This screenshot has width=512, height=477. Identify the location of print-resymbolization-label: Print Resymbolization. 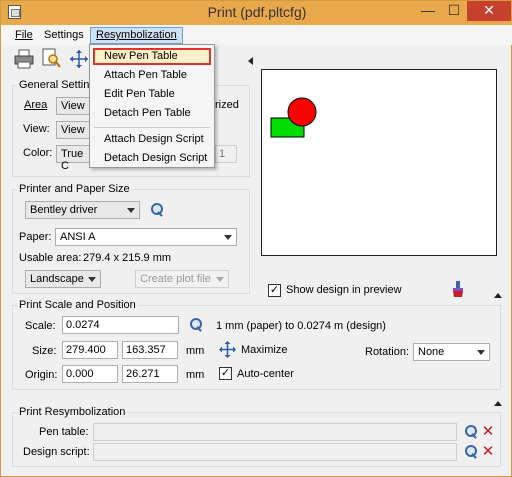
(72, 412).